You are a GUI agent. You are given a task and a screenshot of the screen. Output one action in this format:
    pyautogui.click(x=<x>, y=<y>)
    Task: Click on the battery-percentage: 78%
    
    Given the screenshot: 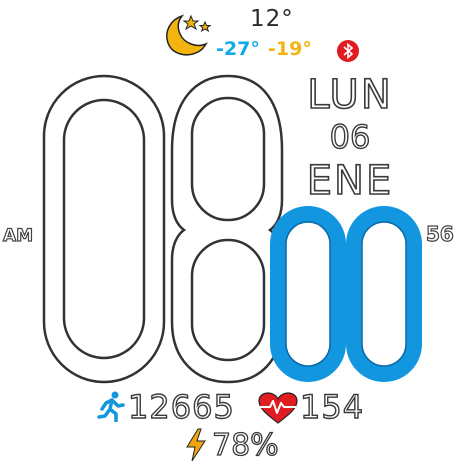 What is the action you would take?
    pyautogui.click(x=245, y=445)
    